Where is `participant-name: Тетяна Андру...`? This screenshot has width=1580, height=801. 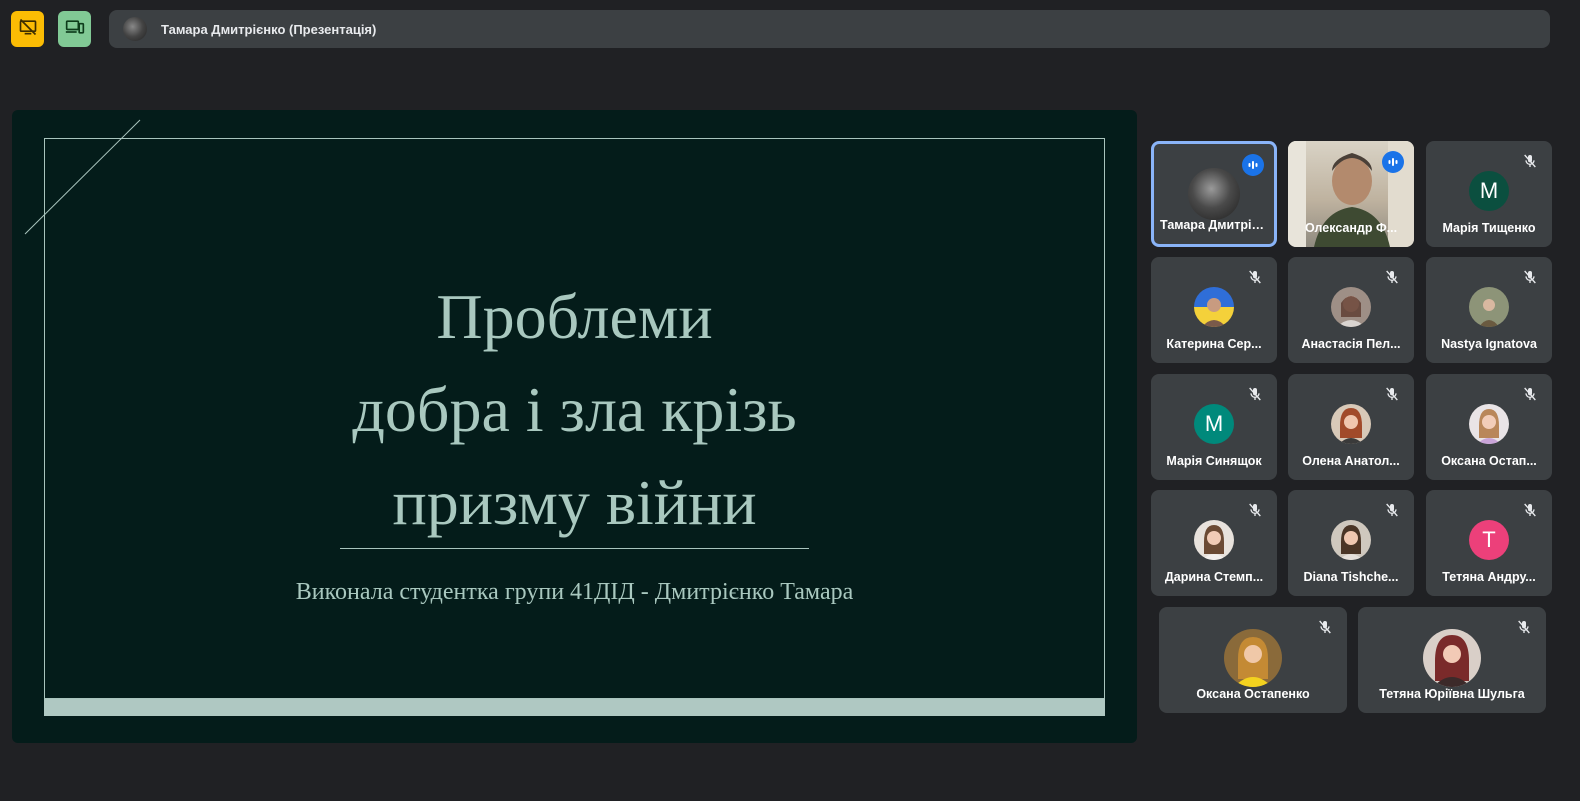
participant-name: Тетяна Андру... is located at coordinates (1489, 577).